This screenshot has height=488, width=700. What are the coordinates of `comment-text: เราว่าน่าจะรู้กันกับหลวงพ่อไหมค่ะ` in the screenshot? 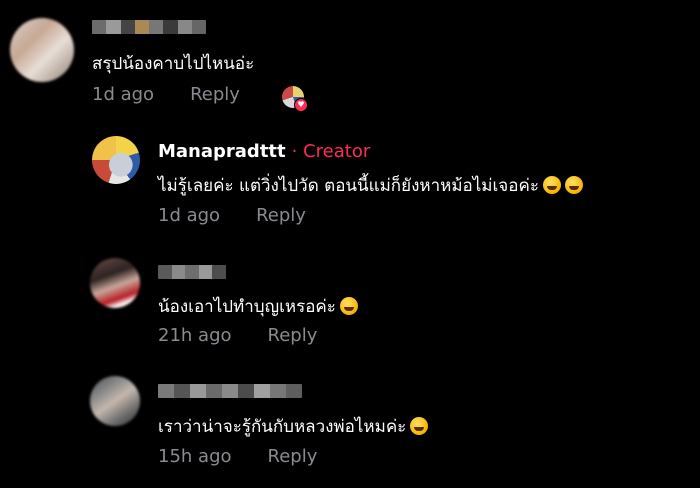 It's located at (293, 426).